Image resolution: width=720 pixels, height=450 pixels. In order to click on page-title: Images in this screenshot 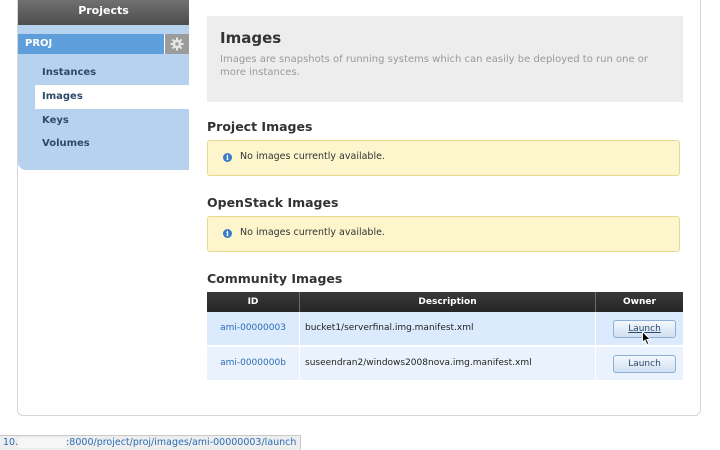, I will do `click(251, 38)`.